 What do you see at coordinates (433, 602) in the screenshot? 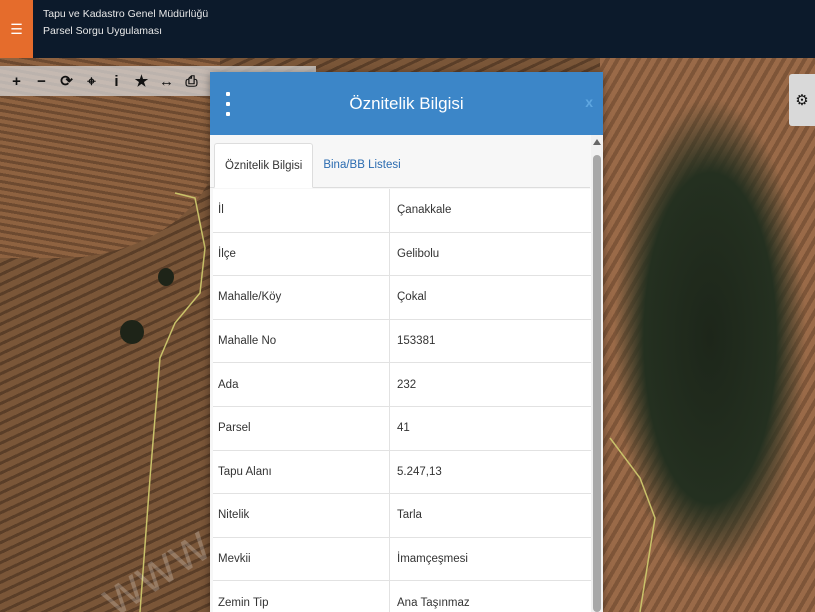
I see `row-value: Ana Taşınmaz` at bounding box center [433, 602].